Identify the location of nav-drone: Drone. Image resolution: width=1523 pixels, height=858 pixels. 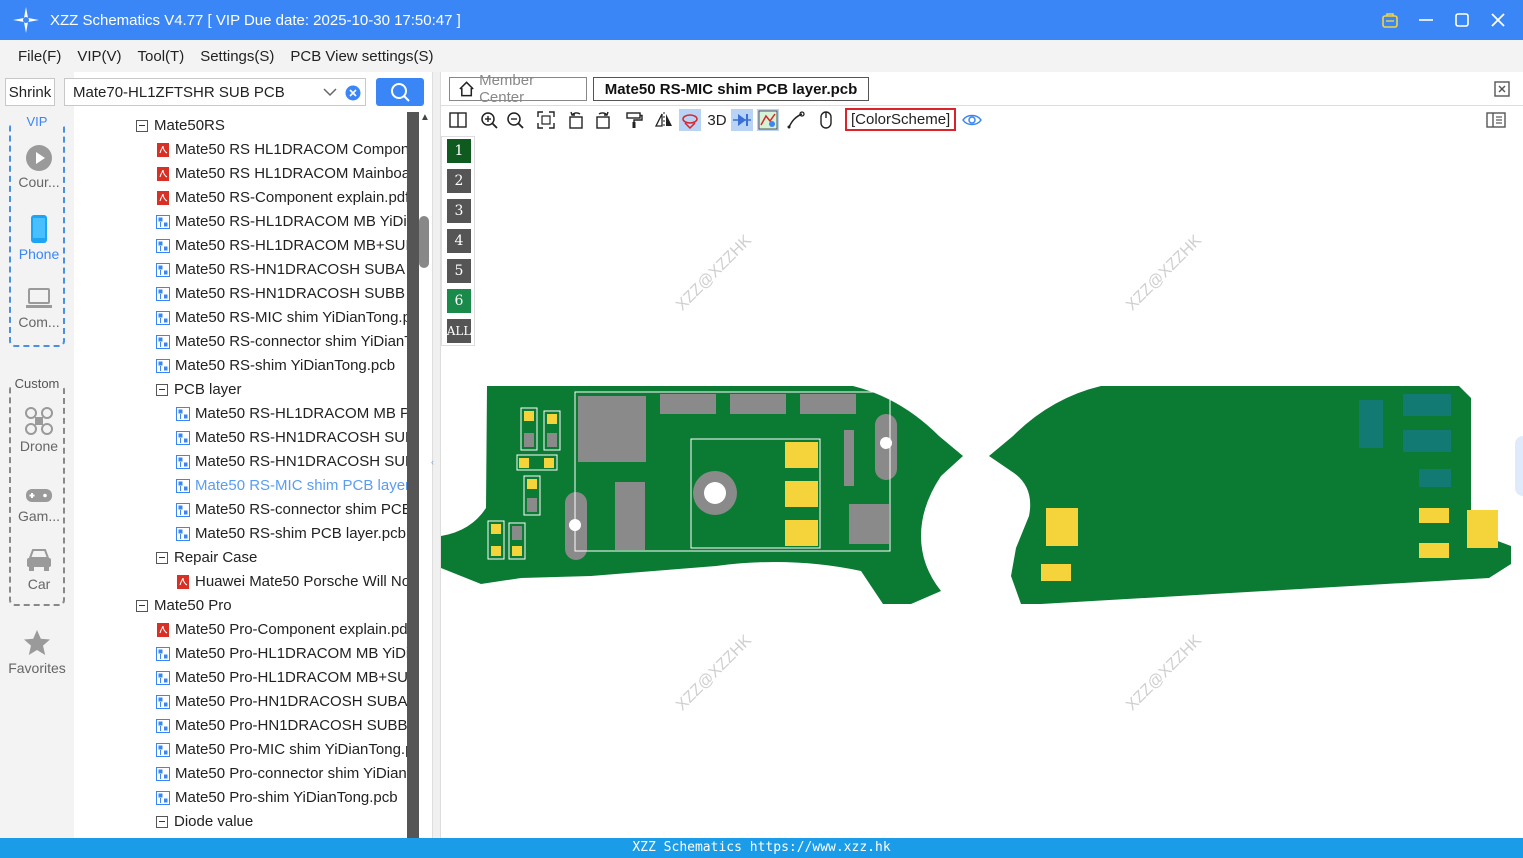
(39, 430).